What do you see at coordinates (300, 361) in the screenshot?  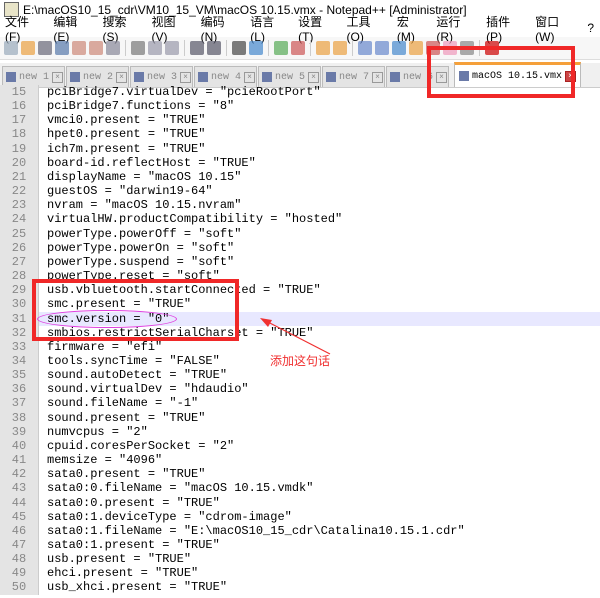 I see `annotation-text: 添加这句话` at bounding box center [300, 361].